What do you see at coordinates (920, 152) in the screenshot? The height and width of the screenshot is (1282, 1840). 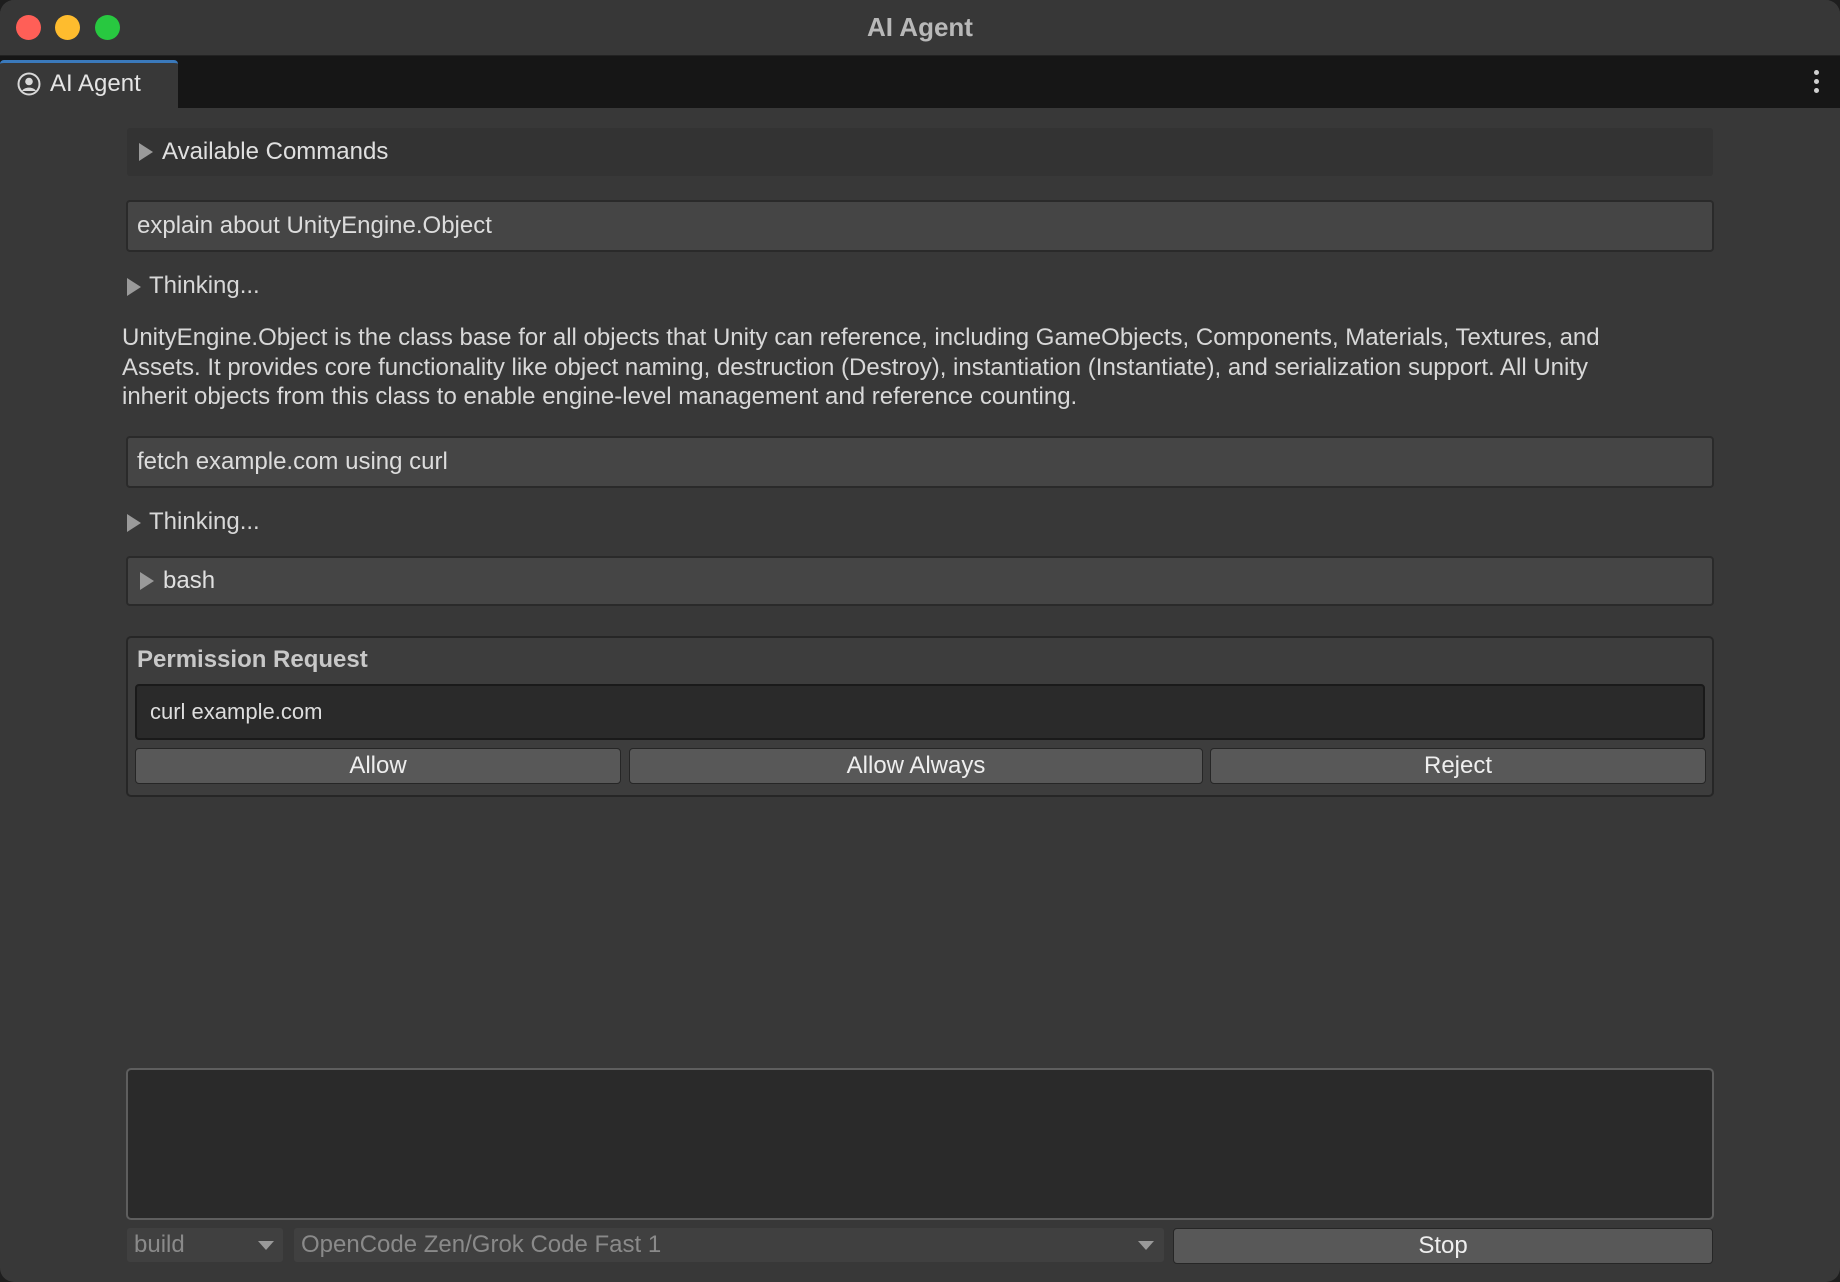 I see `available-commands-foldout: Available Commands` at bounding box center [920, 152].